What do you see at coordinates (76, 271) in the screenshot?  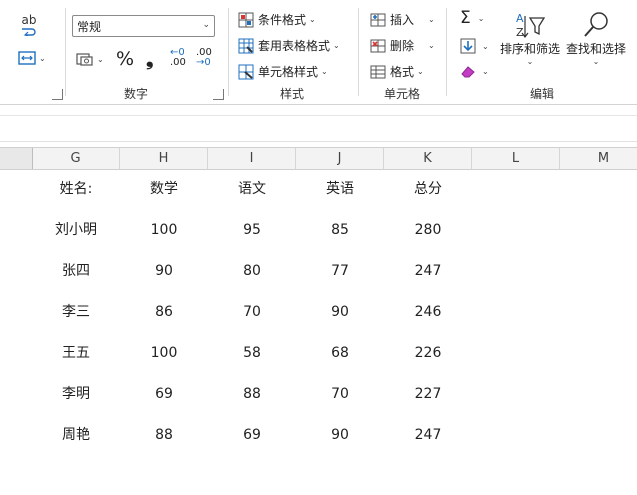 I see `table-cell: 张四` at bounding box center [76, 271].